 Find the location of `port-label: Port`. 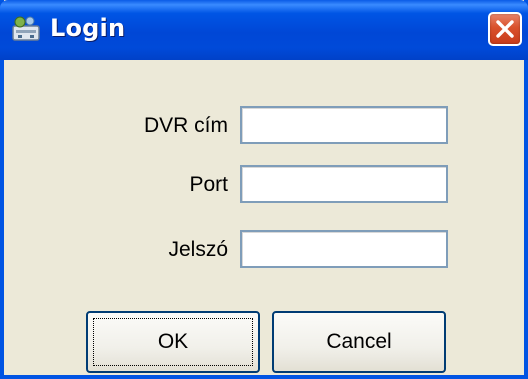

port-label: Port is located at coordinates (208, 184).